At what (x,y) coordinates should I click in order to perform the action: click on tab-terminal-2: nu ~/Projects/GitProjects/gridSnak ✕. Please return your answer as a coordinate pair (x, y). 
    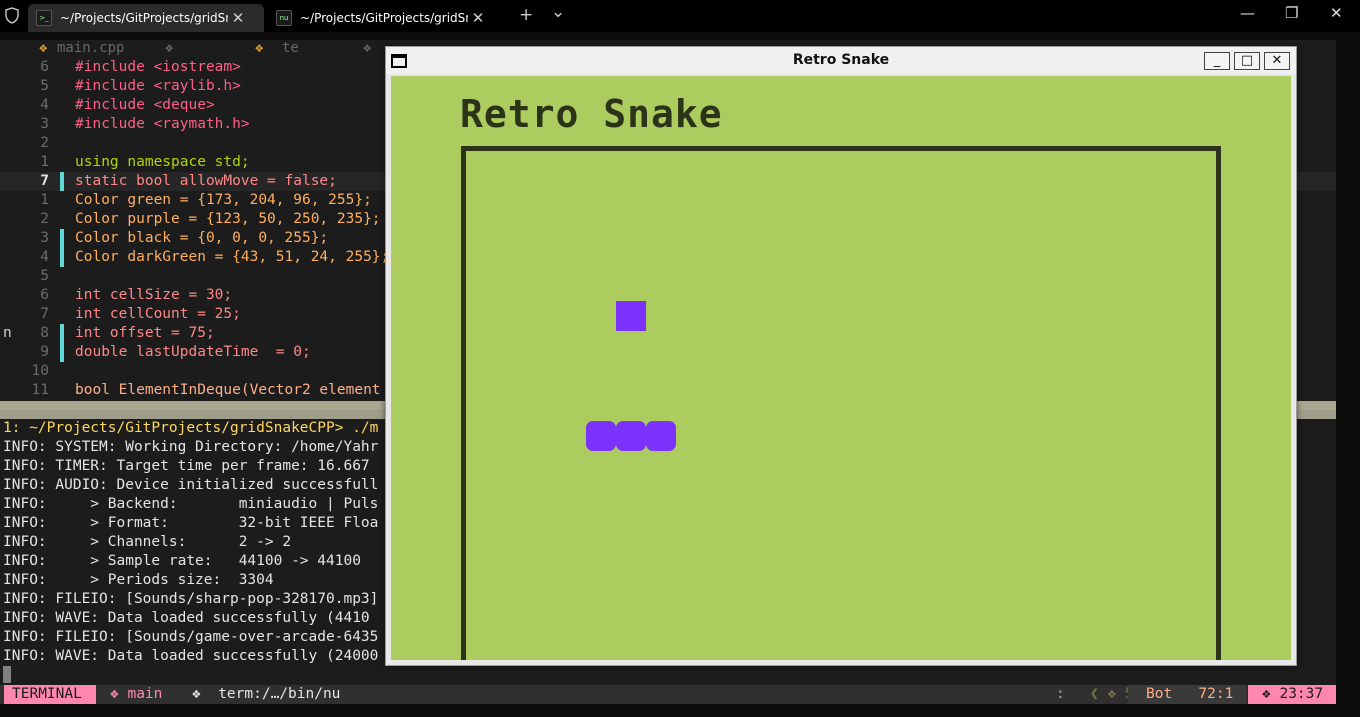
    Looking at the image, I should click on (386, 18).